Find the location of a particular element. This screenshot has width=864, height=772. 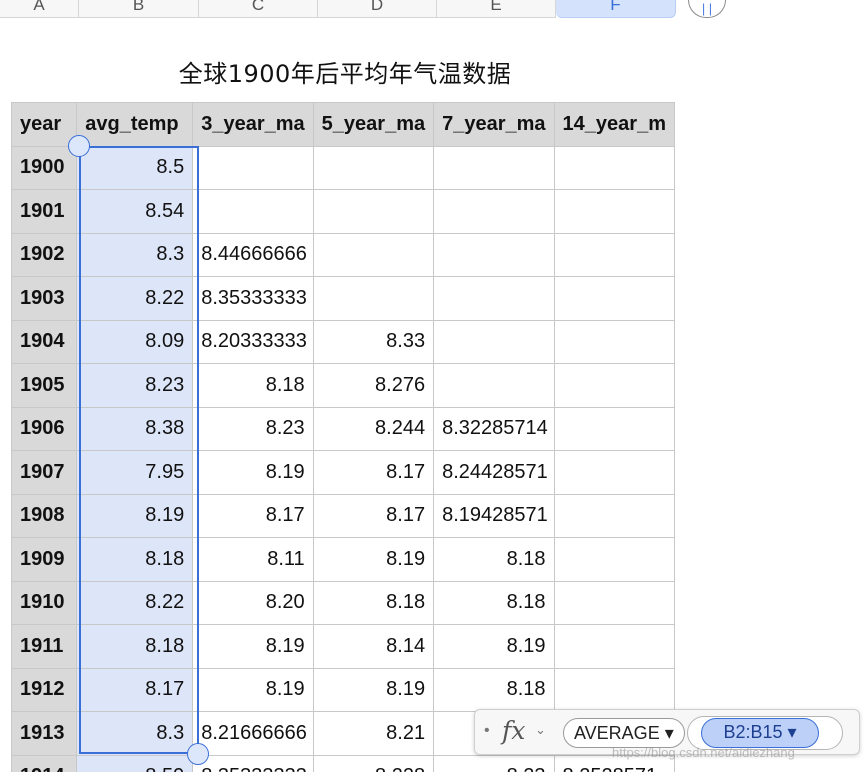

chevron-down-icon: ⌄ is located at coordinates (540, 730).